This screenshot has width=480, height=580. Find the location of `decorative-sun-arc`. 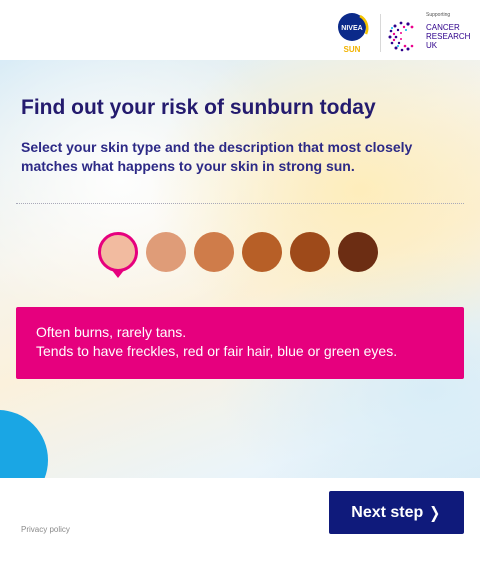

decorative-sun-arc is located at coordinates (24, 444).